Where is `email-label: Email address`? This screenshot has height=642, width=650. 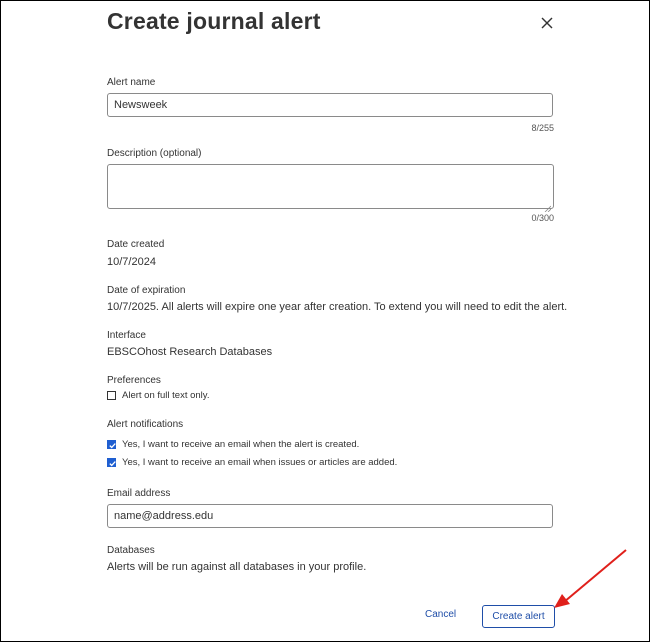
email-label: Email address is located at coordinates (139, 493).